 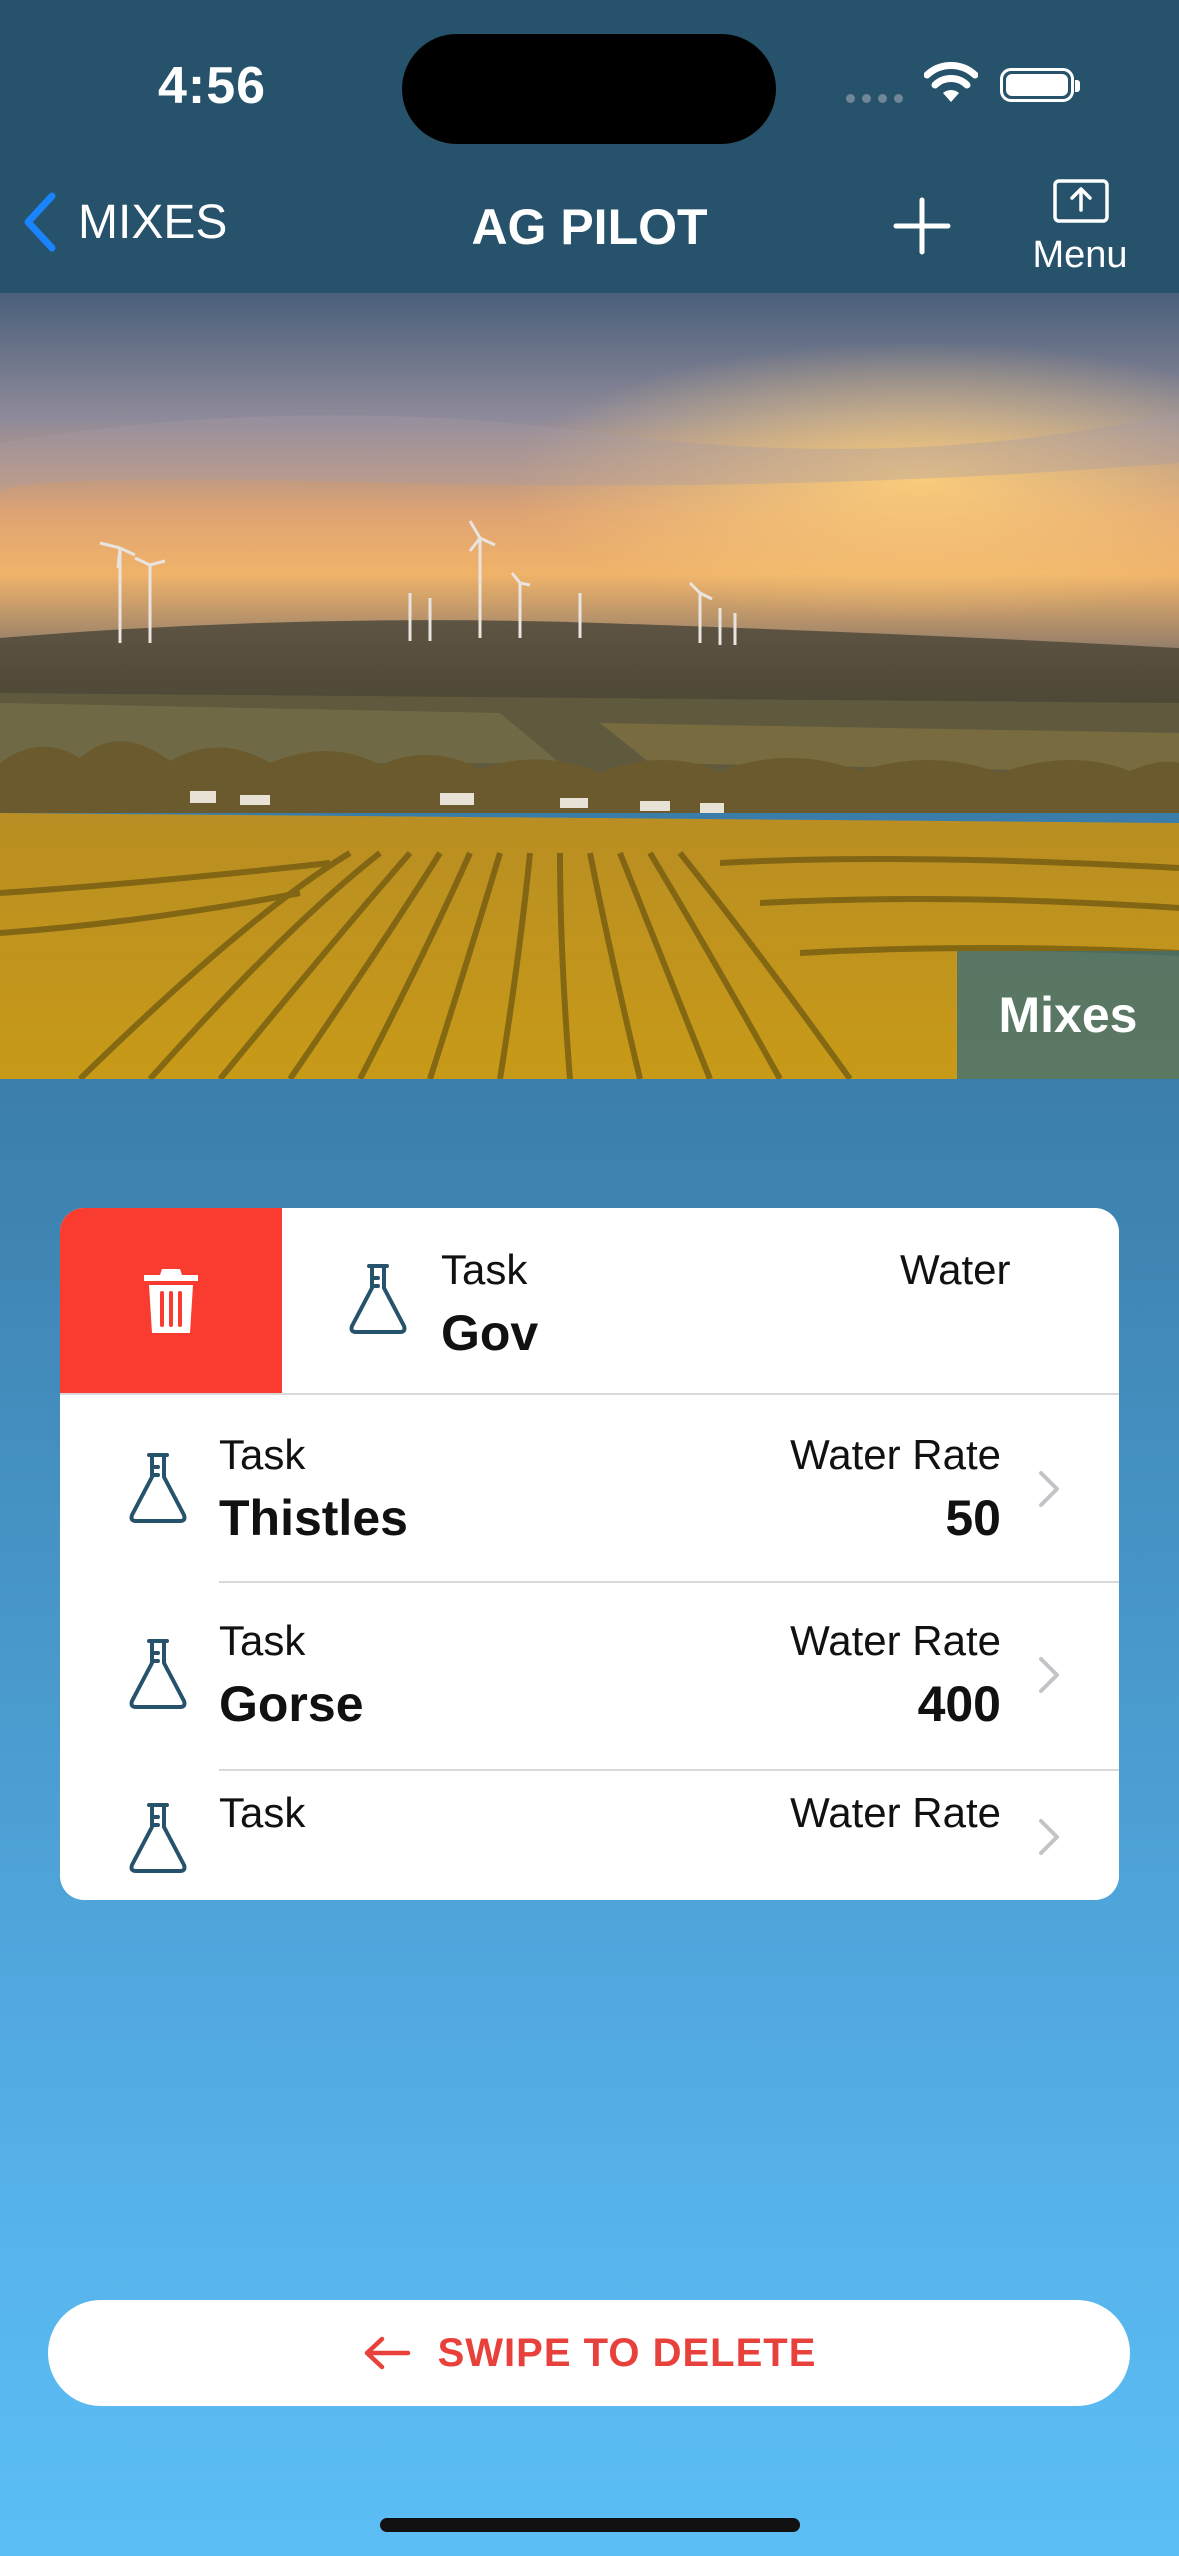 What do you see at coordinates (973, 1518) in the screenshot?
I see `water-rate-value: 50` at bounding box center [973, 1518].